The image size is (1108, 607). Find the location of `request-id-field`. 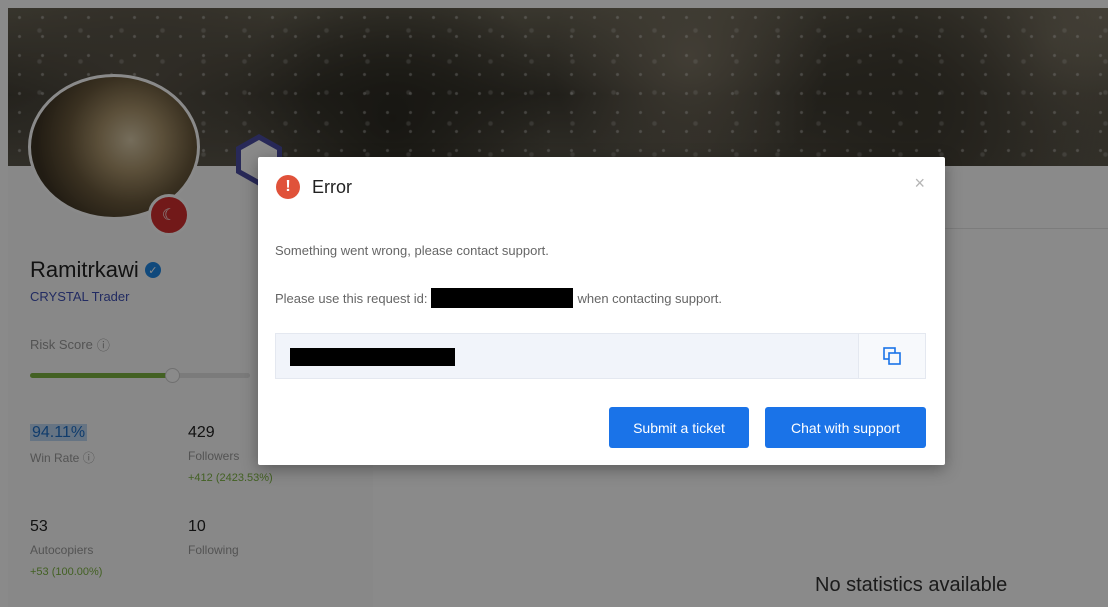

request-id-field is located at coordinates (600, 356).